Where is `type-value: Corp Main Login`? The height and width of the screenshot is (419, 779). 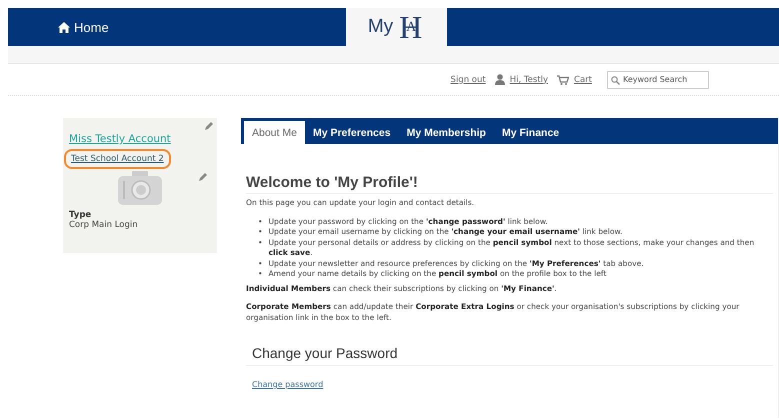
type-value: Corp Main Login is located at coordinates (104, 225).